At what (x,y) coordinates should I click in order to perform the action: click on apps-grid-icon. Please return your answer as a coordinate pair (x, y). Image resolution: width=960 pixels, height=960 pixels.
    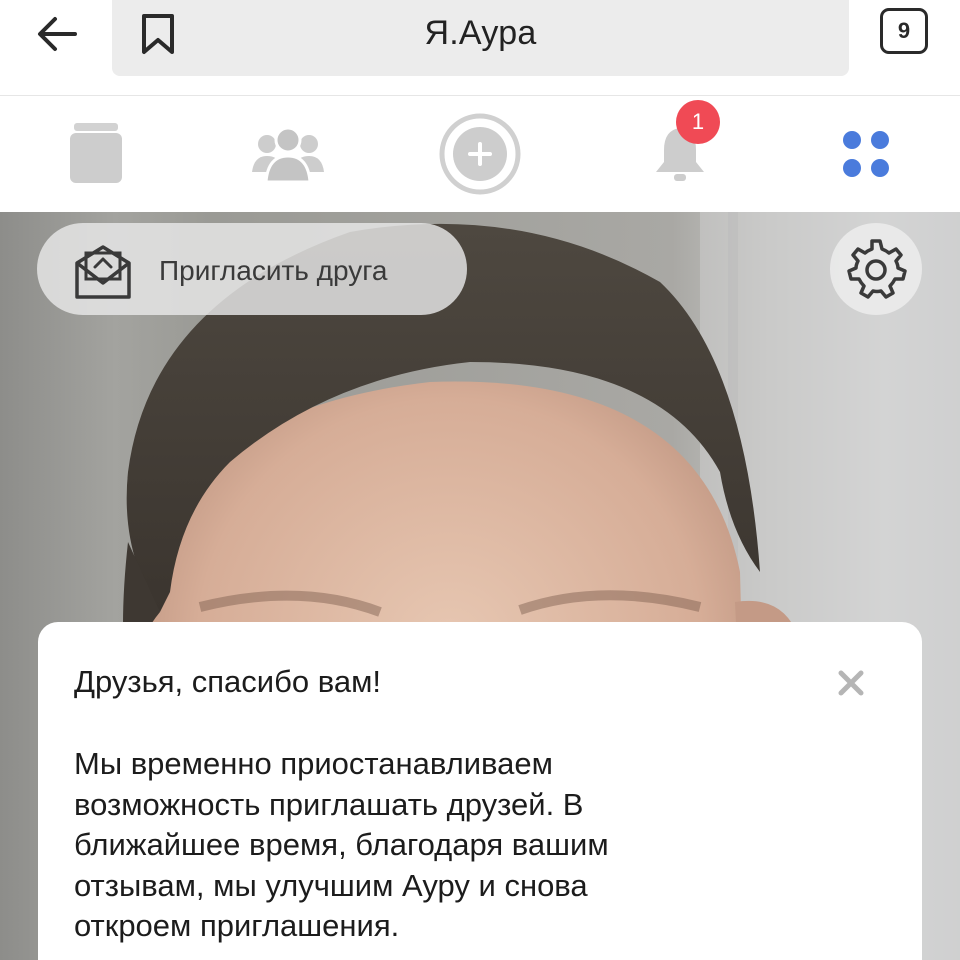
    Looking at the image, I should click on (866, 154).